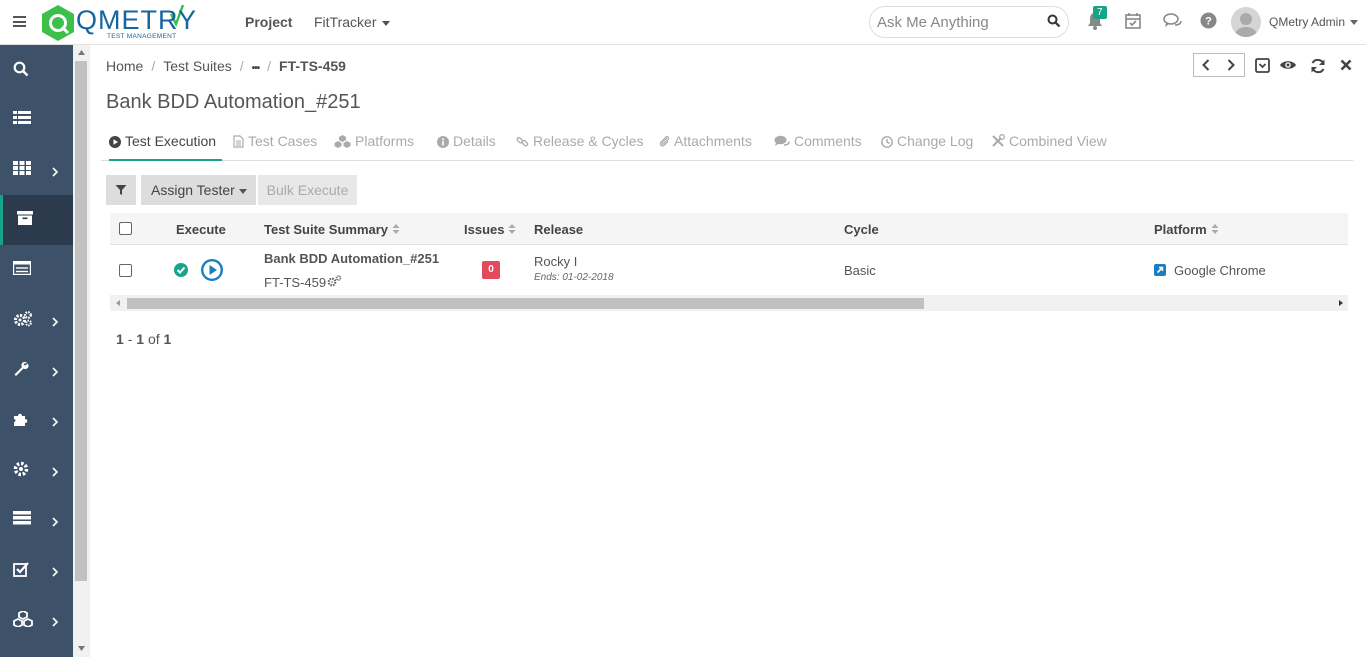  What do you see at coordinates (1246, 22) in the screenshot?
I see `user-avatar` at bounding box center [1246, 22].